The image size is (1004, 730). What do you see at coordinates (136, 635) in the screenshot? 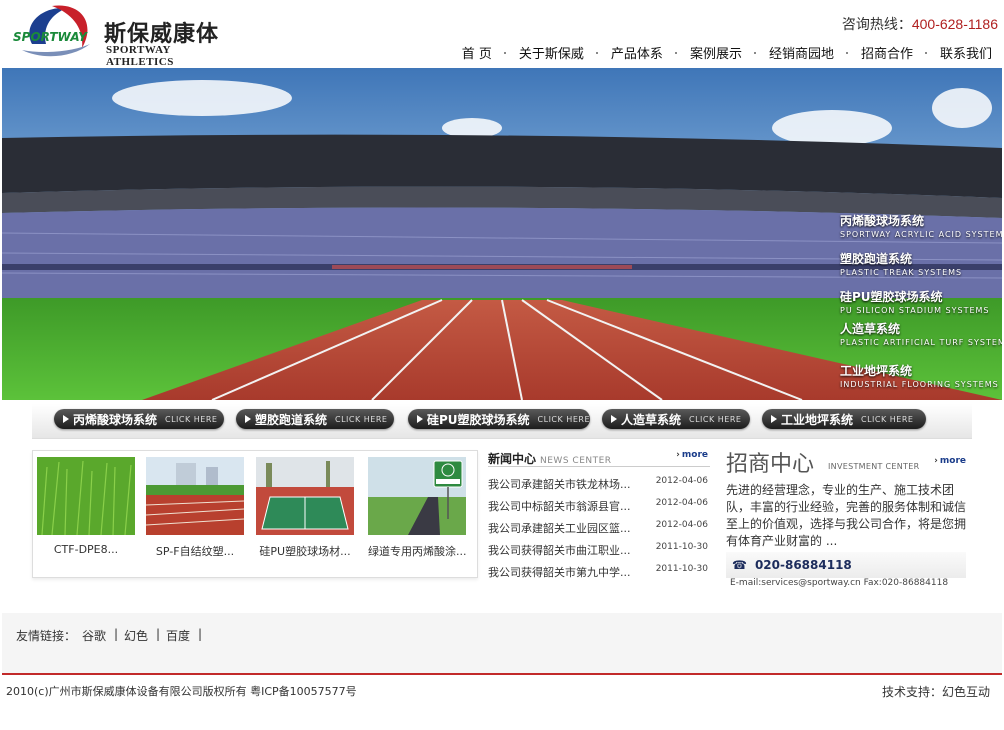
I see `link-huanse: 幻色` at bounding box center [136, 635].